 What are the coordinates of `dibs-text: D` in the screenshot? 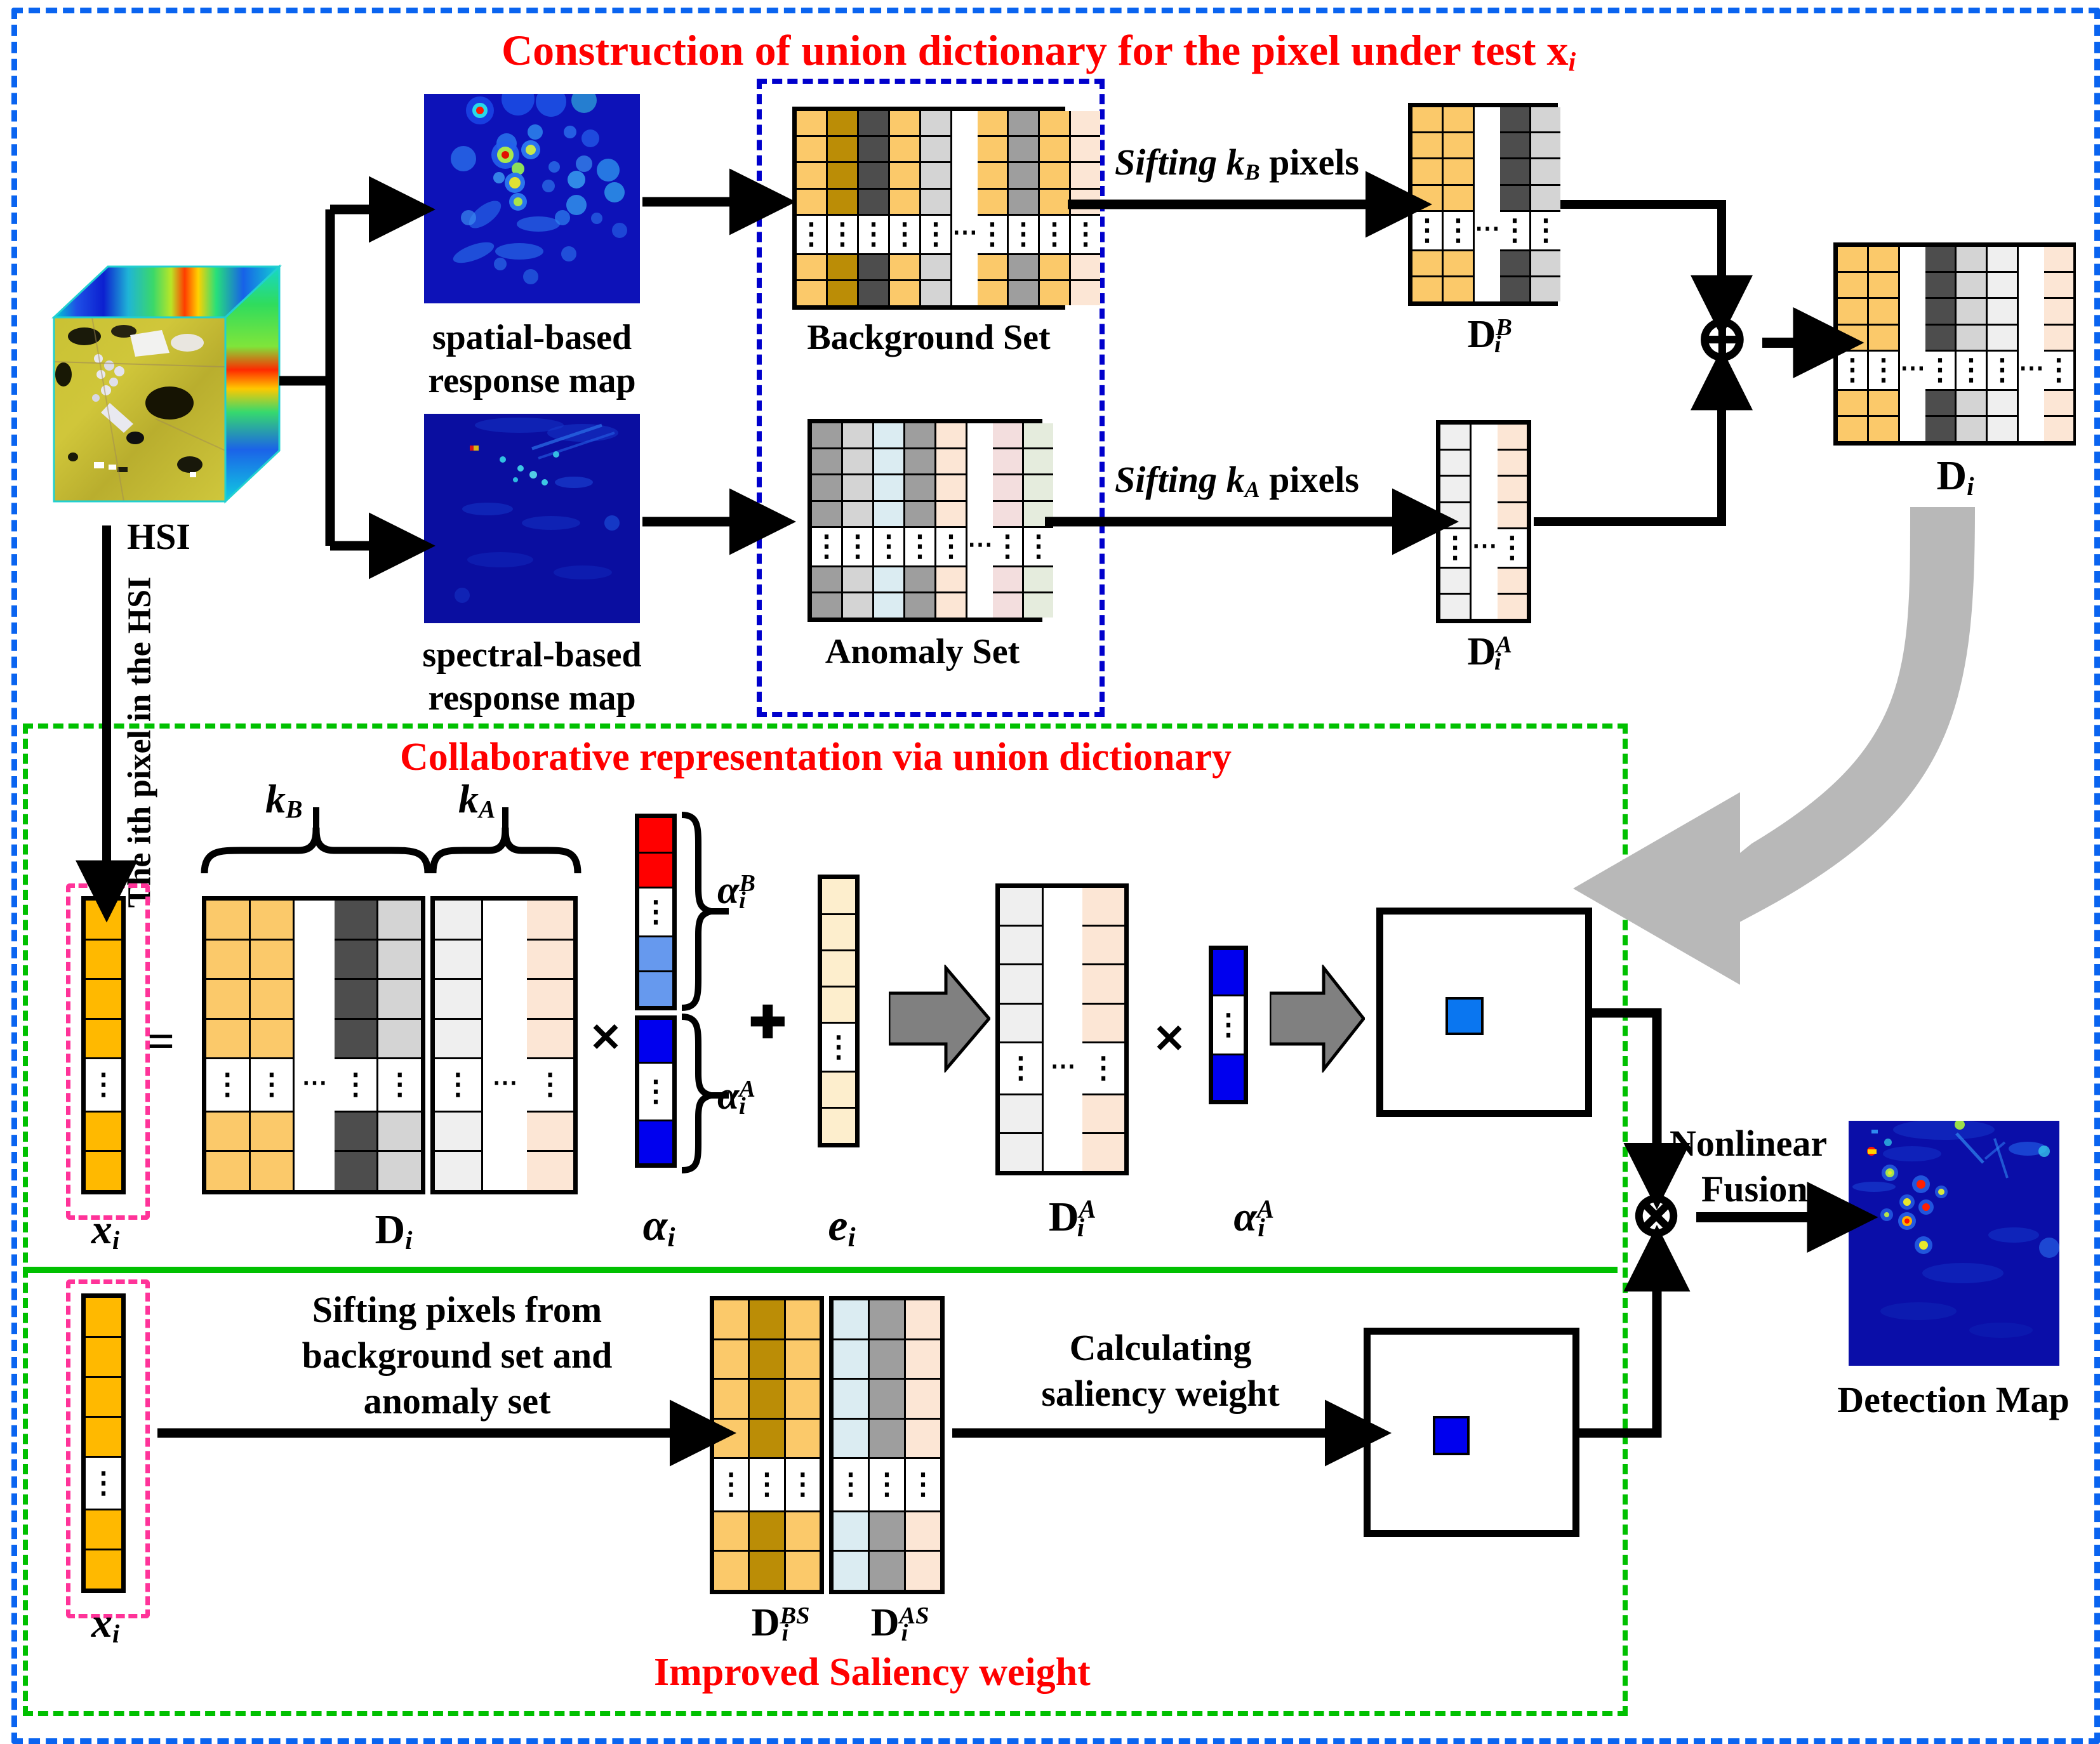 It's located at (765, 1622).